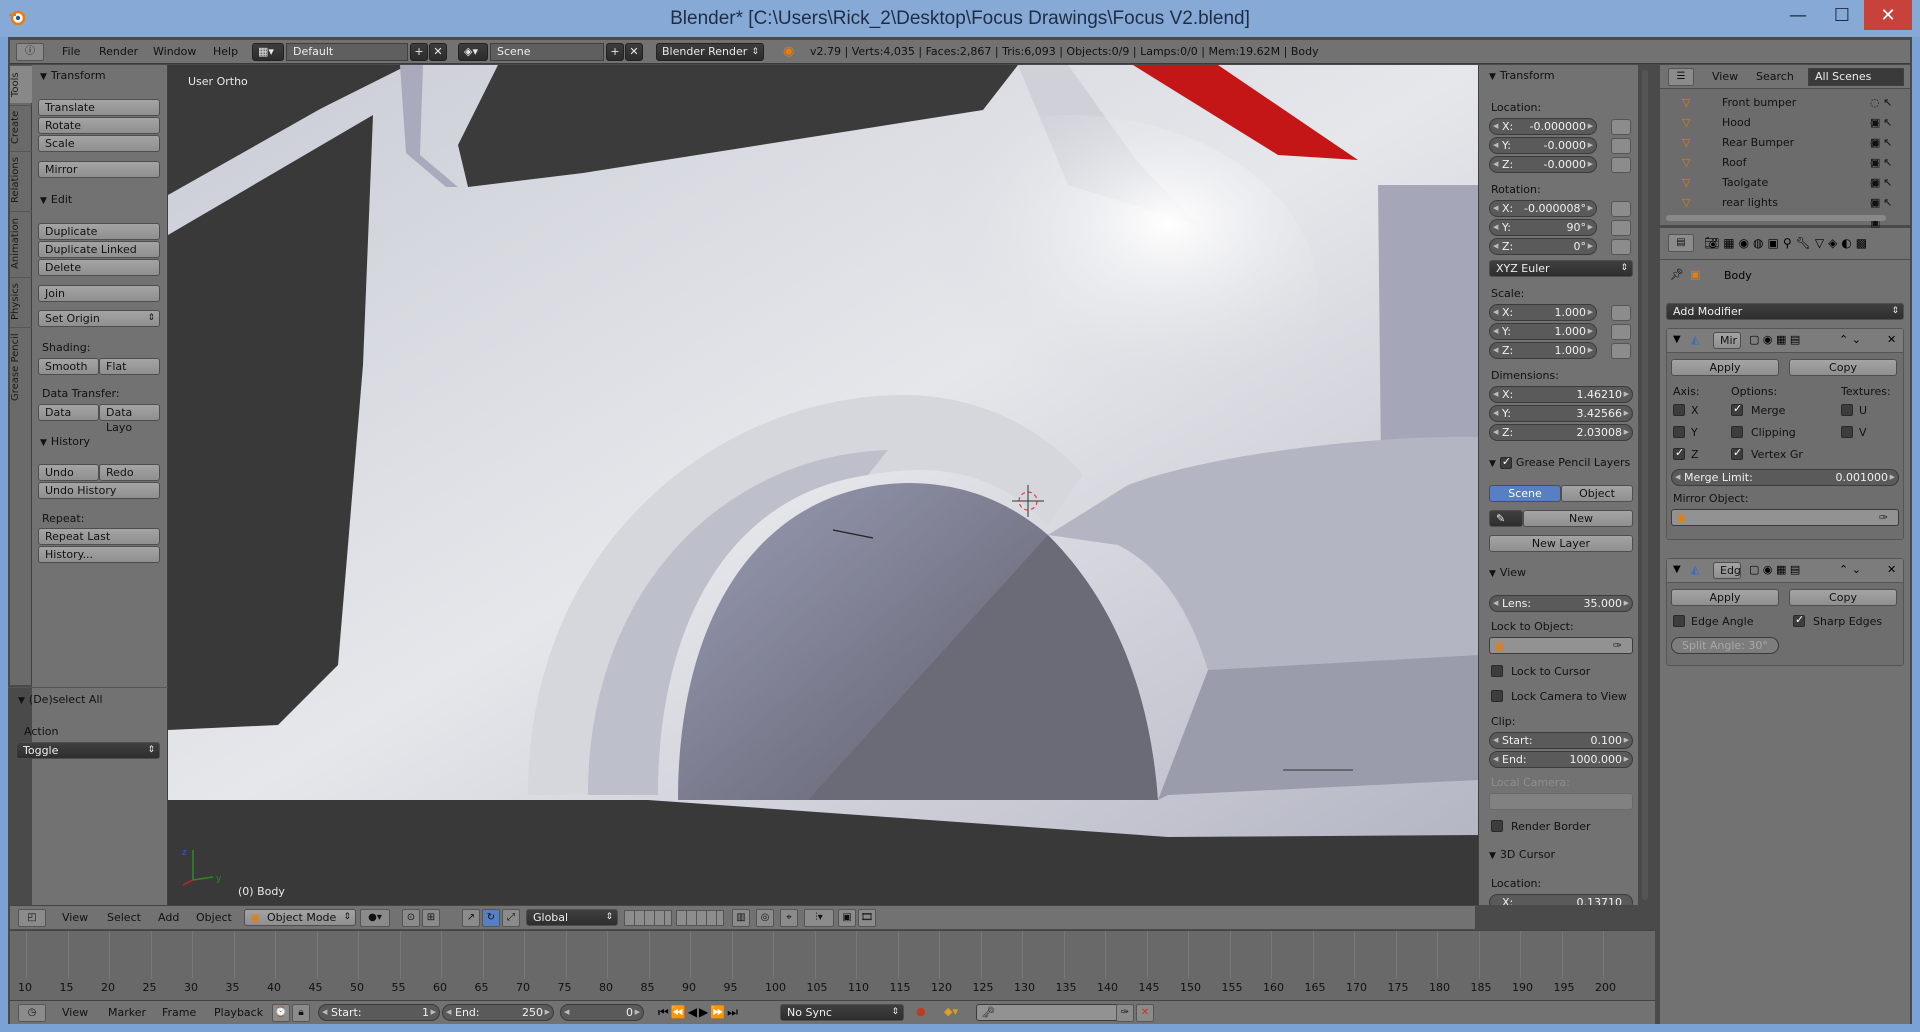 This screenshot has width=1920, height=1032. What do you see at coordinates (21, 84) in the screenshot?
I see `tab-tools: Tools` at bounding box center [21, 84].